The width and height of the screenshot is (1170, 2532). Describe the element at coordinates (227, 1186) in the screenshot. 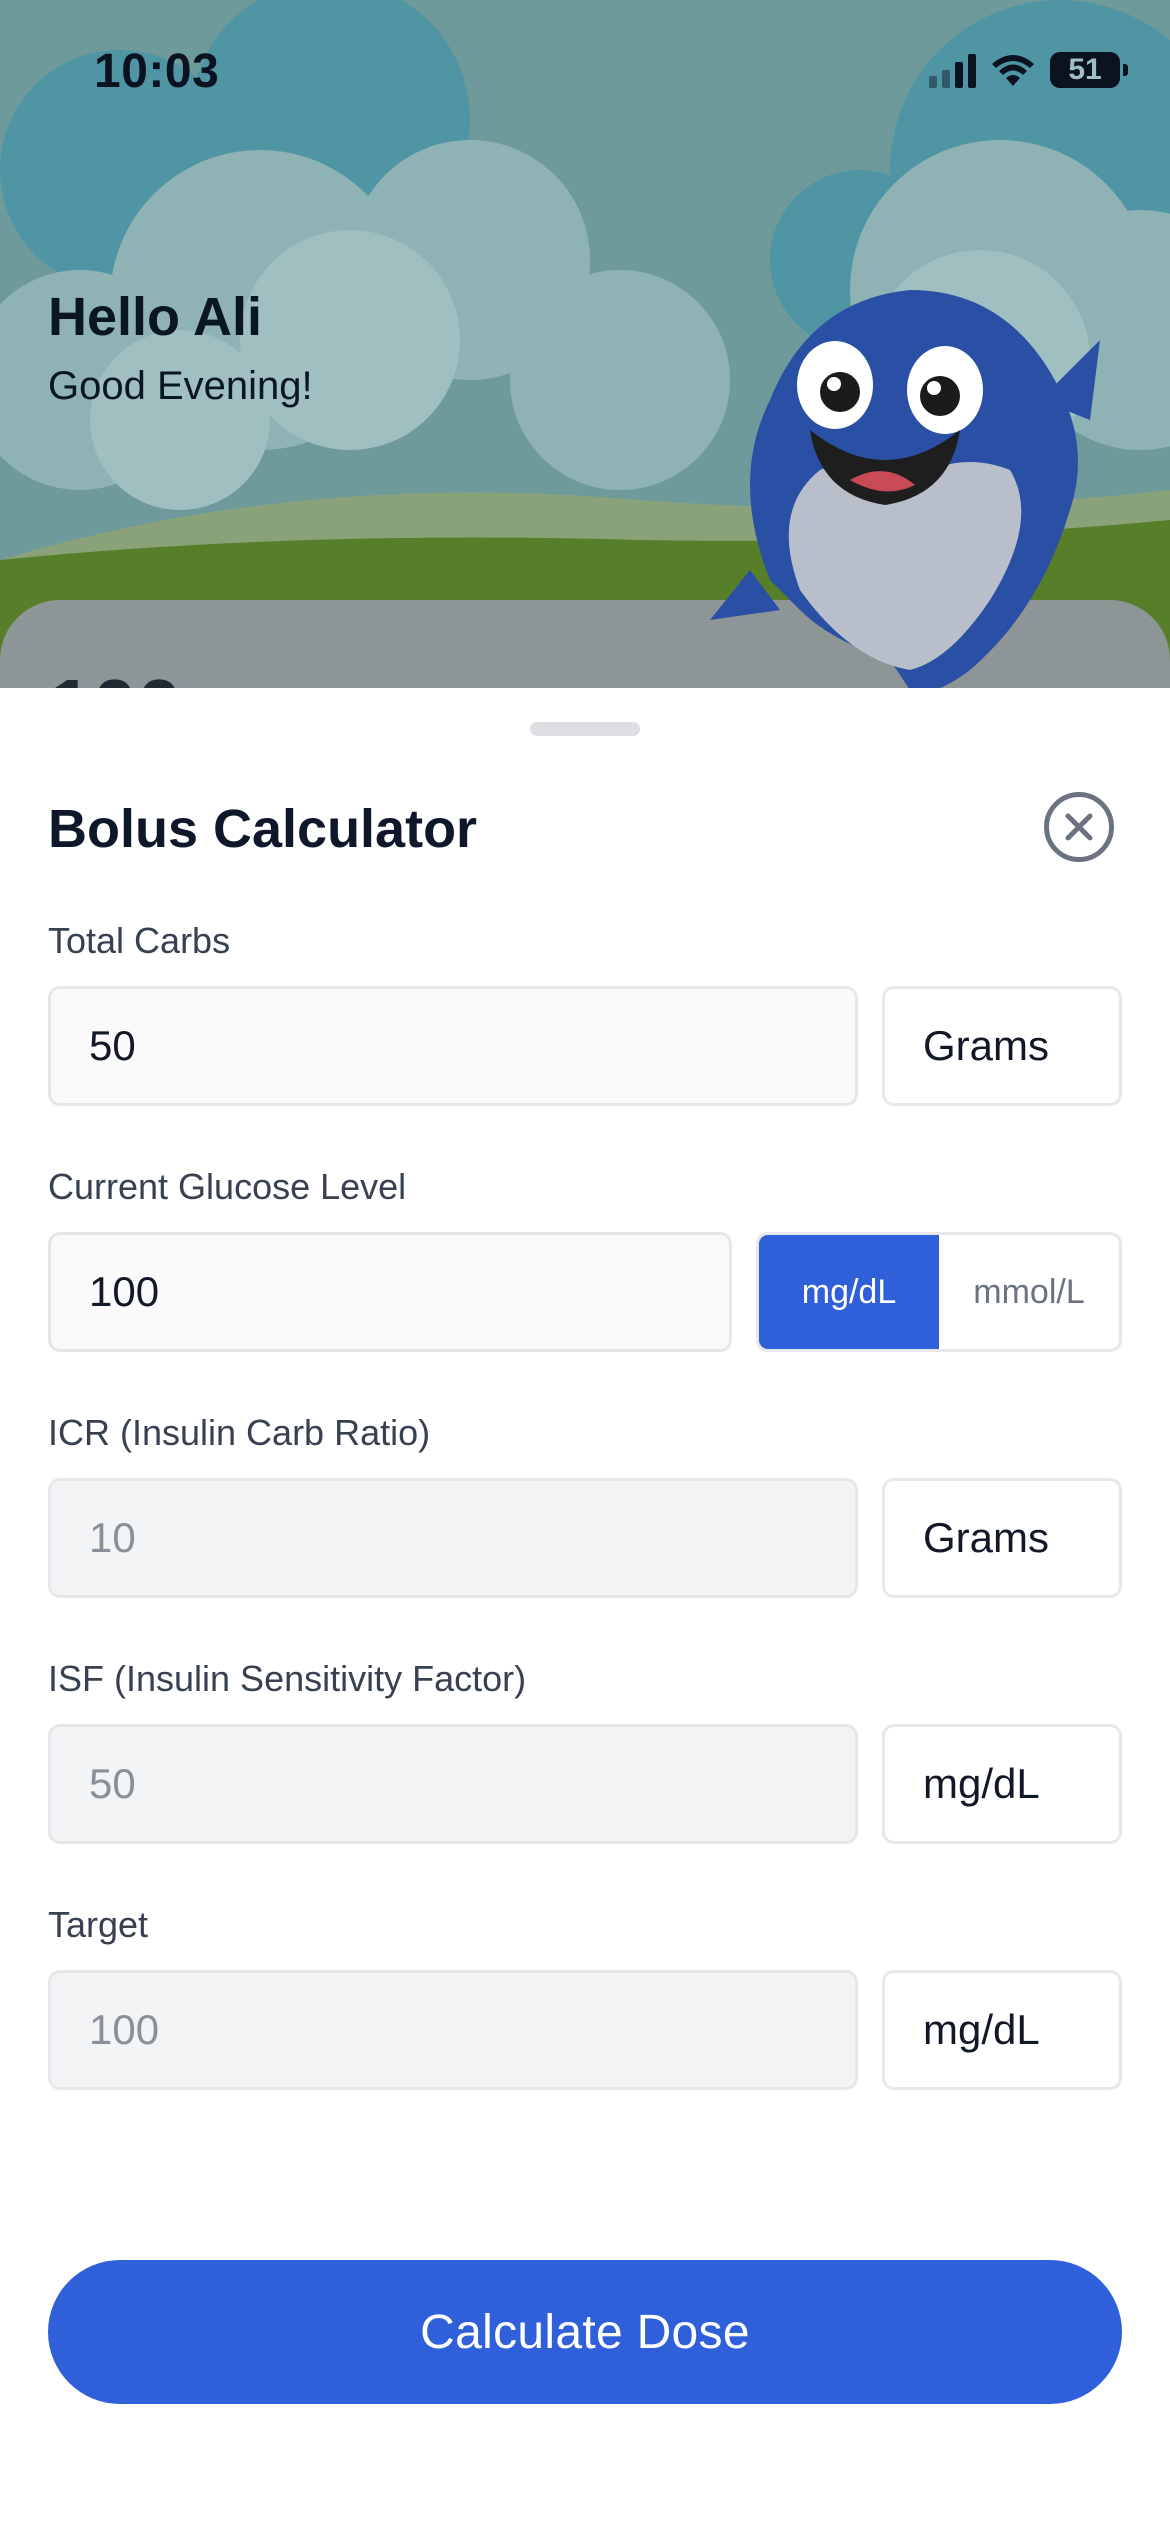

I see `current-glucose-label: Current Glucose Level` at that location.